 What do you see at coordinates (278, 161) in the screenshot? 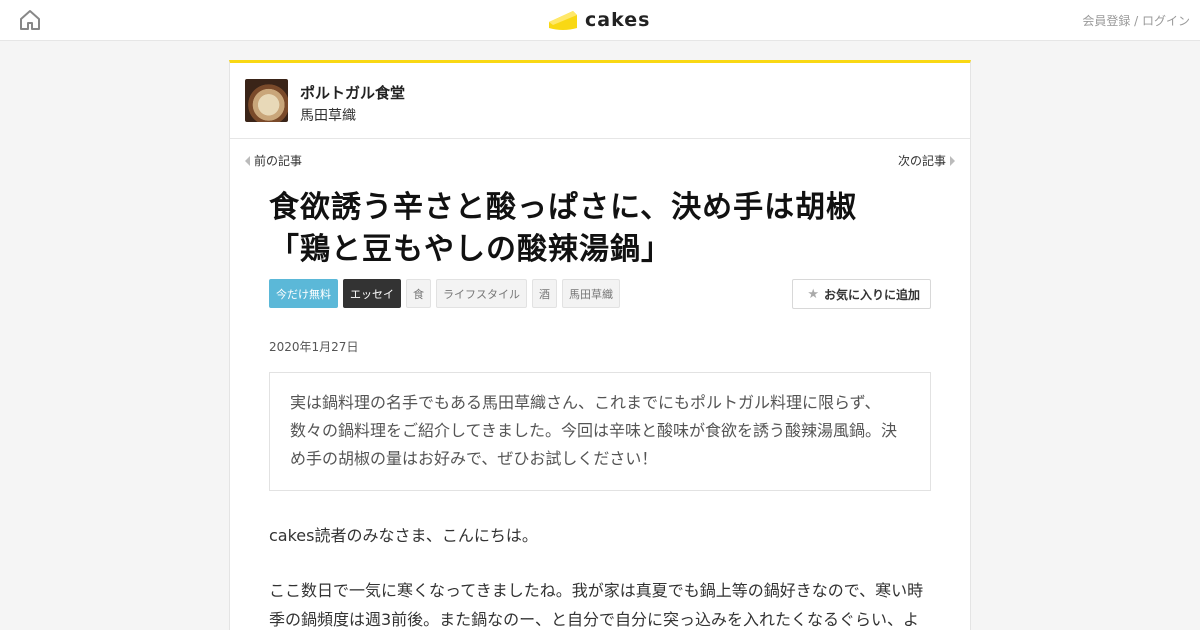
I see `previous-article-label: 前の記事` at bounding box center [278, 161].